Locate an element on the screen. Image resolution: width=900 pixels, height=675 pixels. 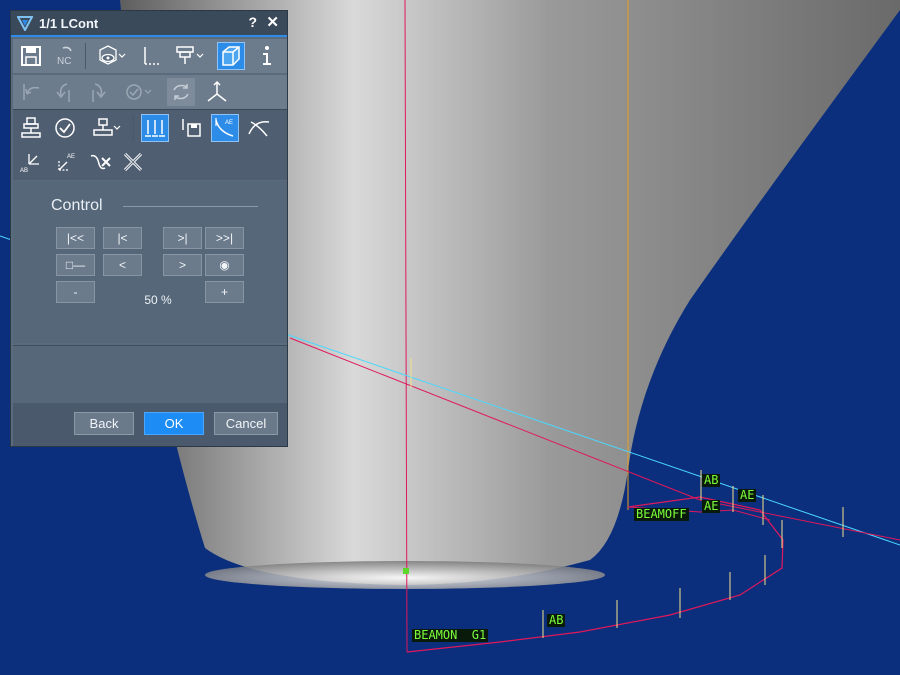
save-button is located at coordinates (31, 56).